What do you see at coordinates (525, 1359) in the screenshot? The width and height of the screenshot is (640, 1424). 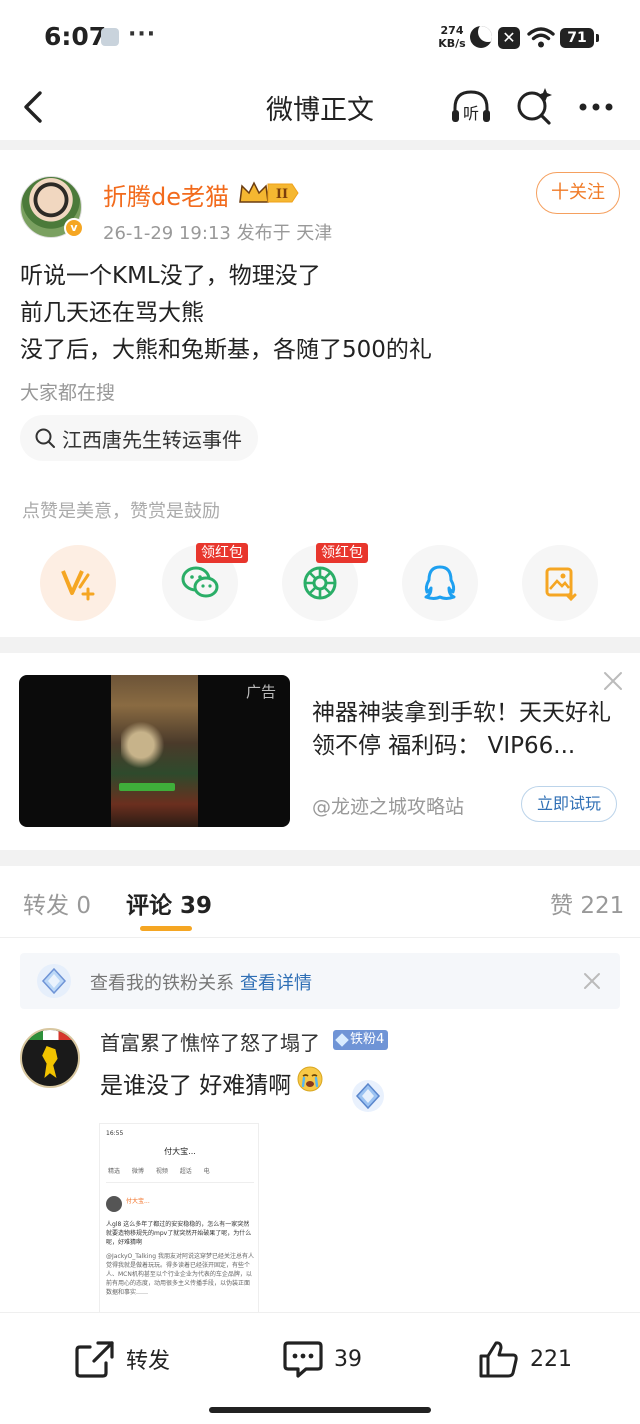 I see `like-button: 221` at bounding box center [525, 1359].